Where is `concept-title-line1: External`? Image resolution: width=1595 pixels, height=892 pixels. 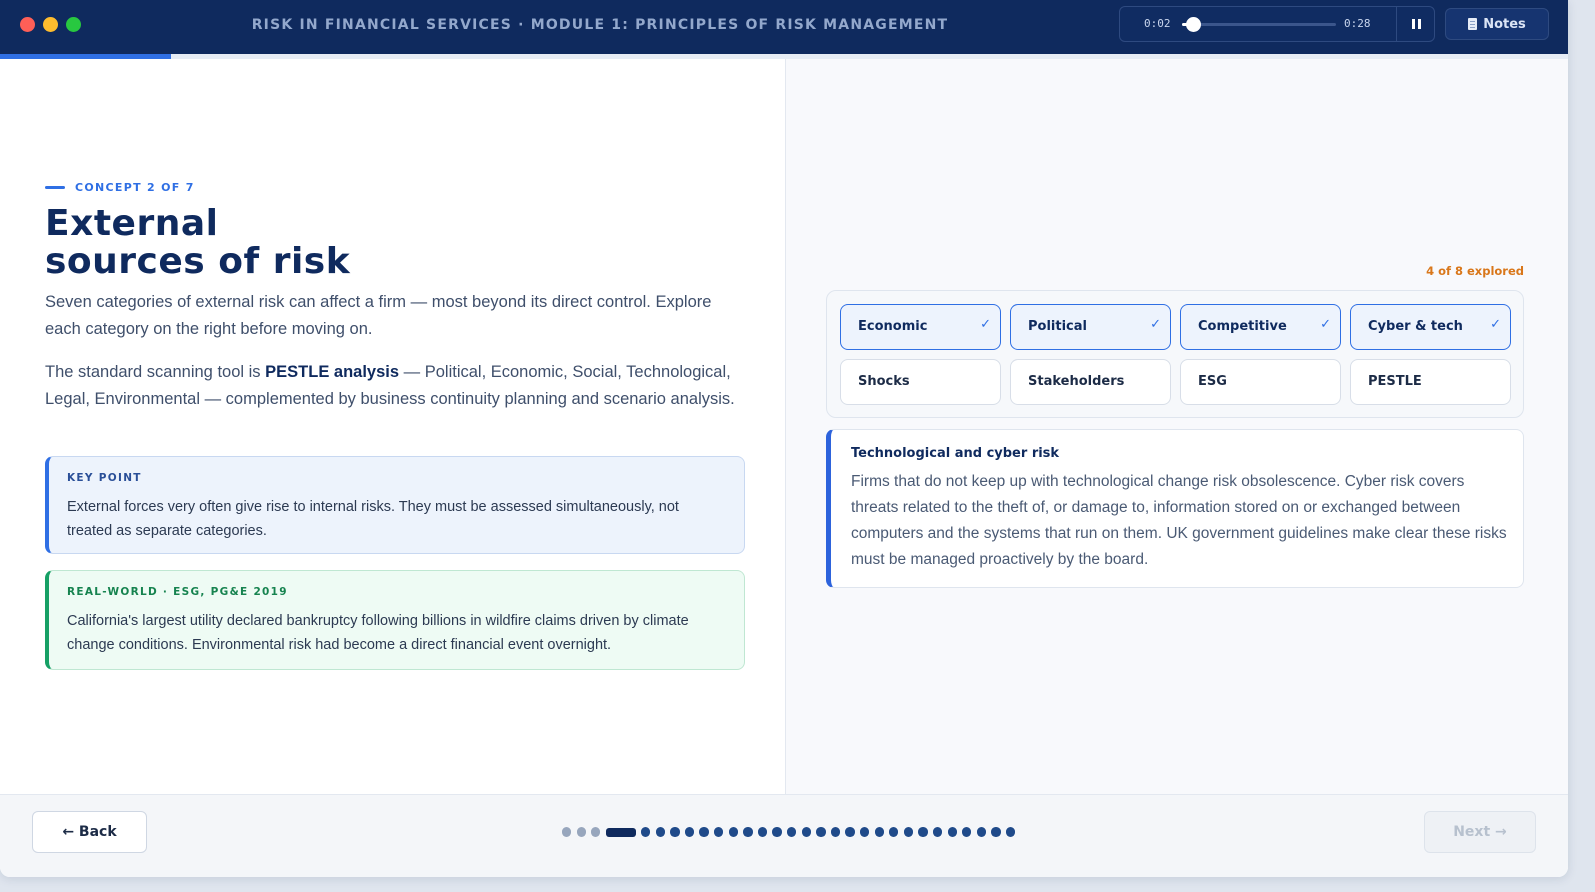 concept-title-line1: External is located at coordinates (132, 223).